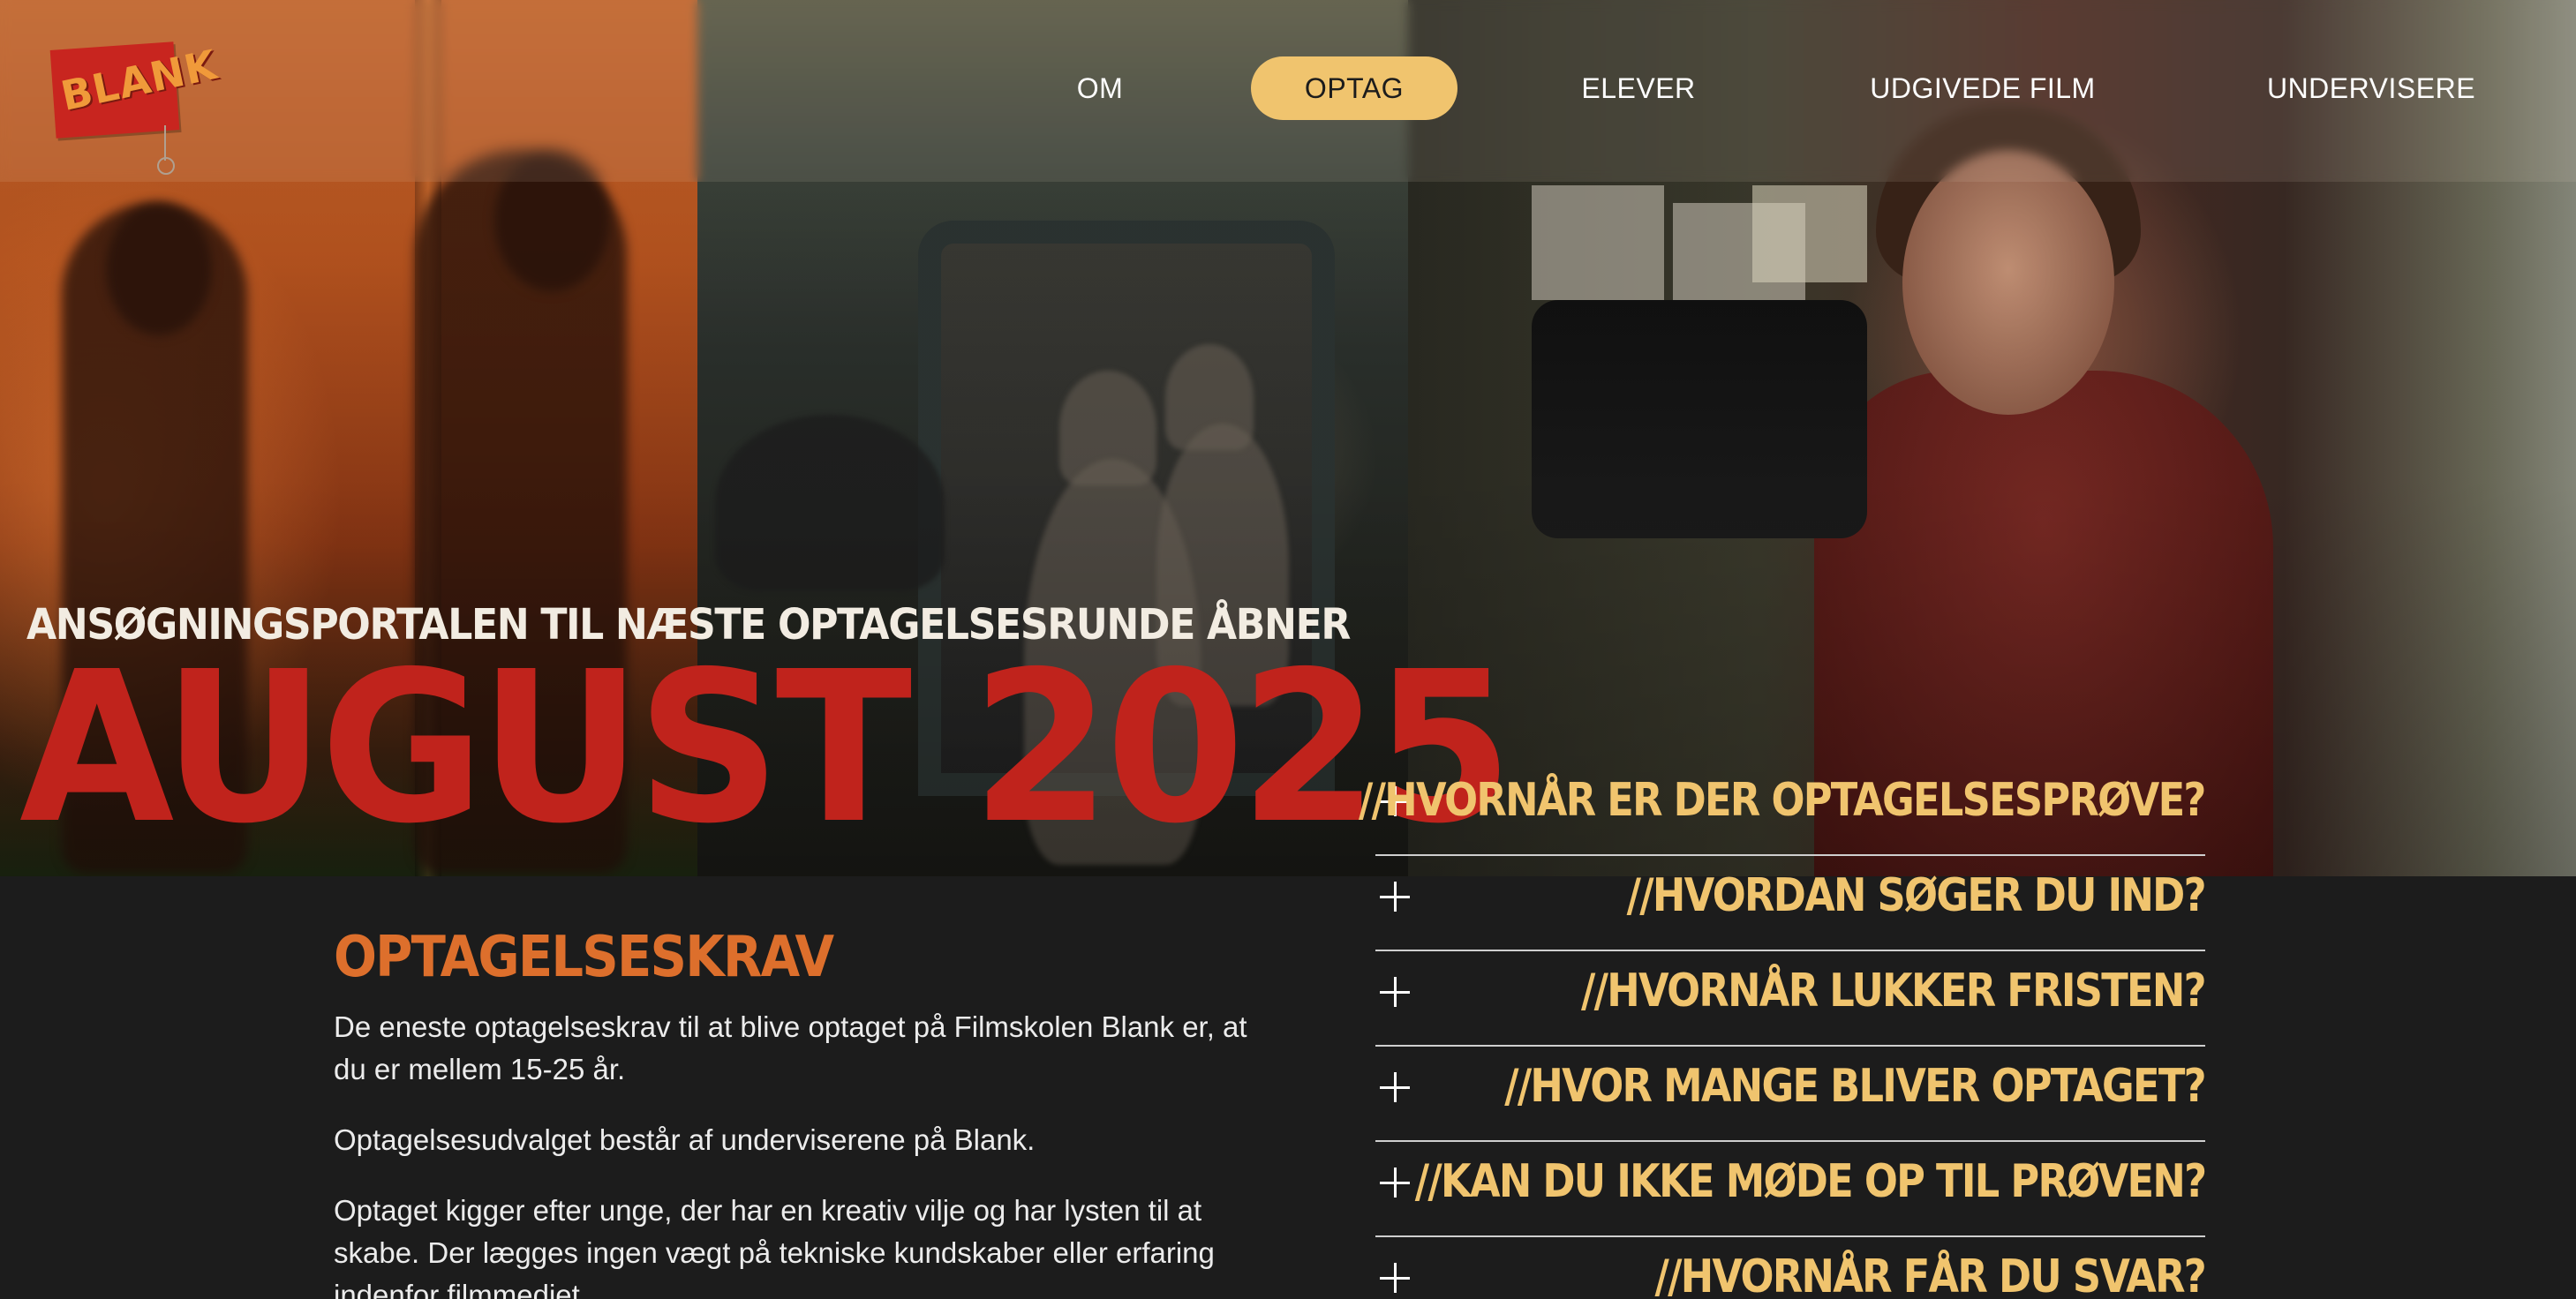  I want to click on faq-item: //HVORNÅR ER DER OPTAGELSESPRØVE?, so click(1783, 808).